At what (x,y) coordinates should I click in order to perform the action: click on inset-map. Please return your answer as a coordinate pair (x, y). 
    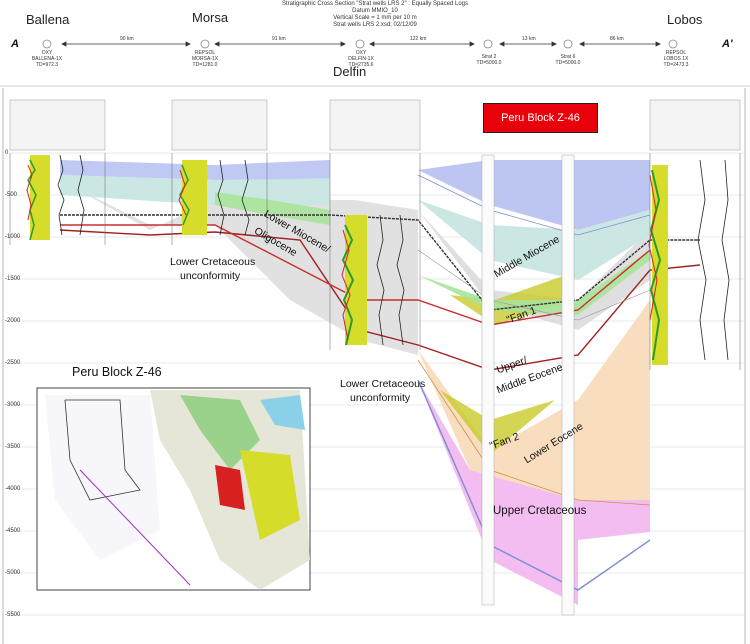
    Looking at the image, I should click on (173, 489).